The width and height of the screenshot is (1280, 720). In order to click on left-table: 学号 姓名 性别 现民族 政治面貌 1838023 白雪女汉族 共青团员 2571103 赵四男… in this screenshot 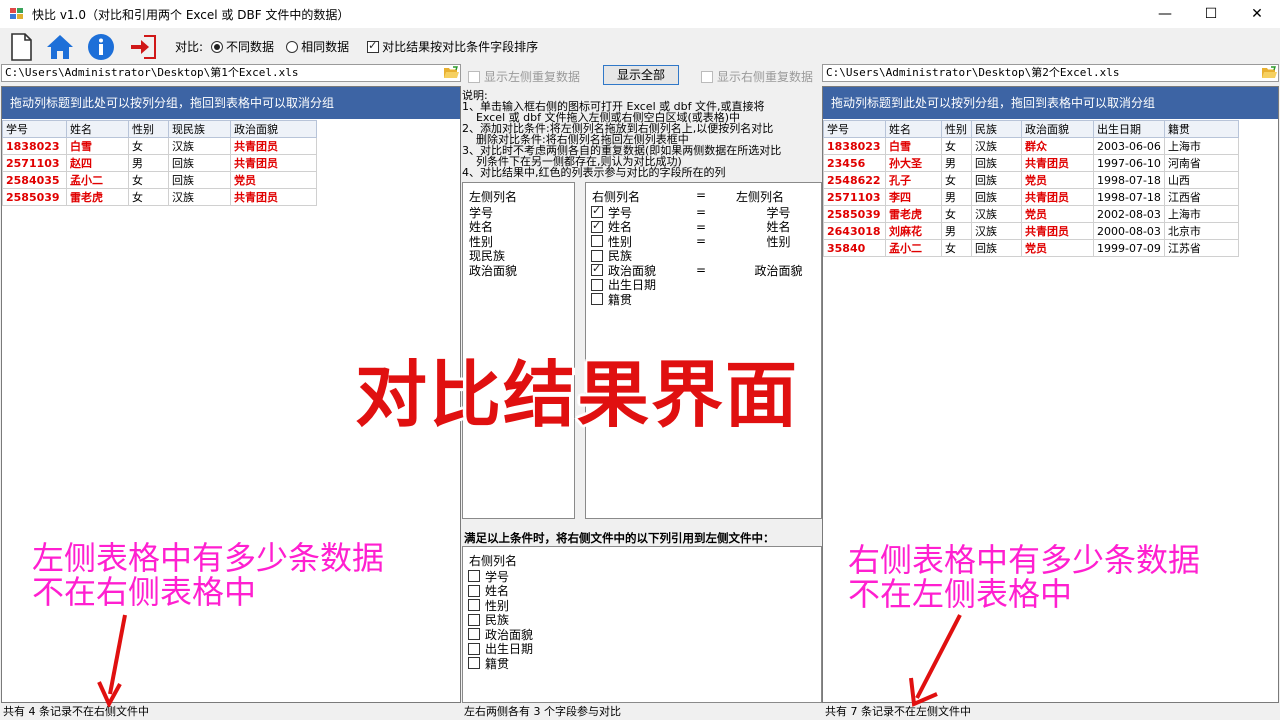, I will do `click(159, 163)`.